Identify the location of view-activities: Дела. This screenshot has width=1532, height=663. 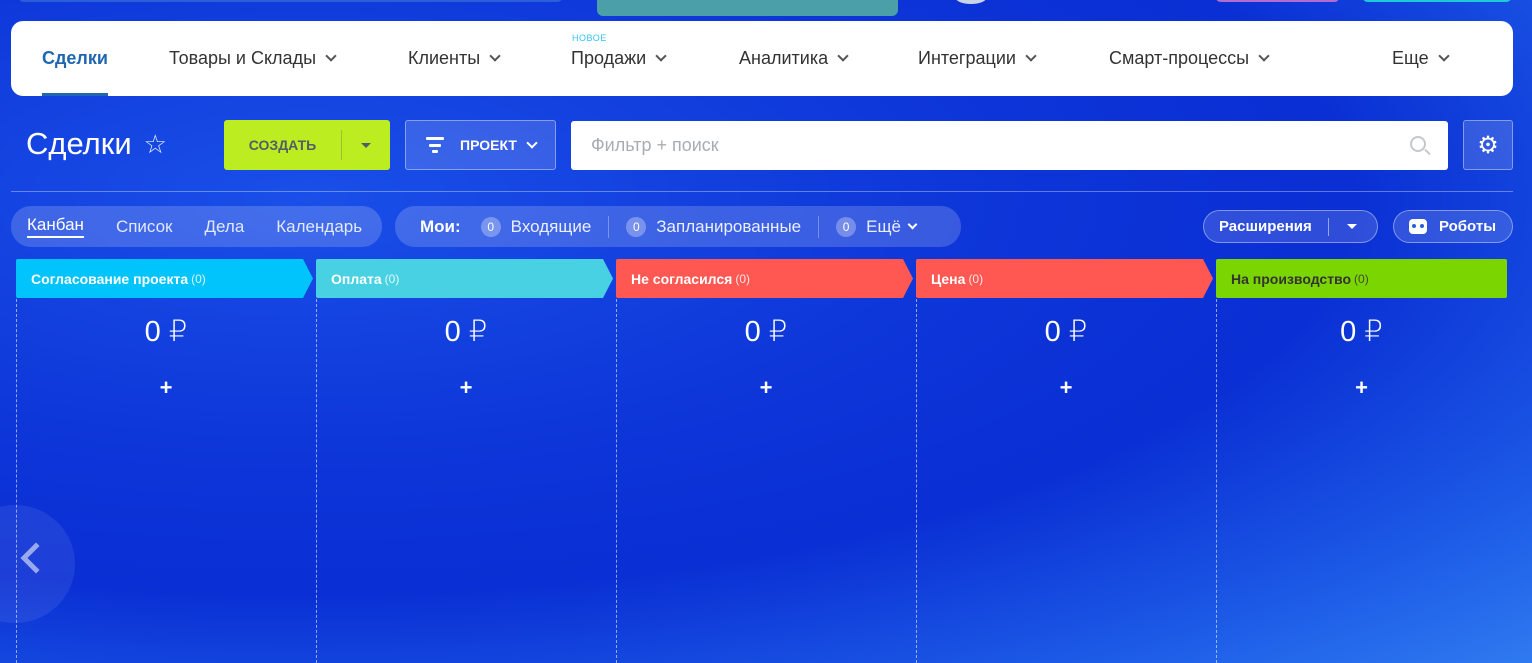
(225, 227).